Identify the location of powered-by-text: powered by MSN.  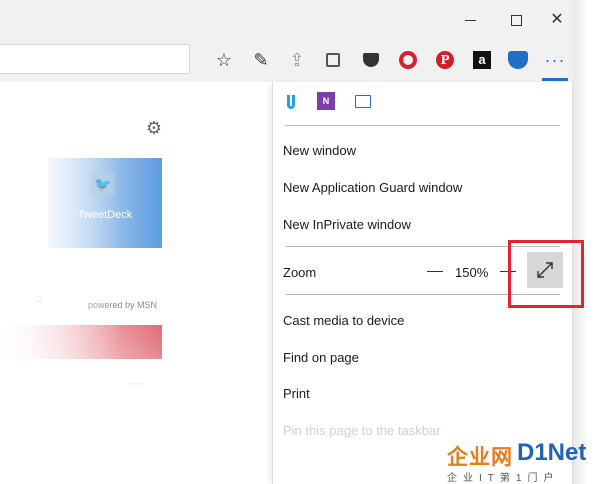
(123, 305).